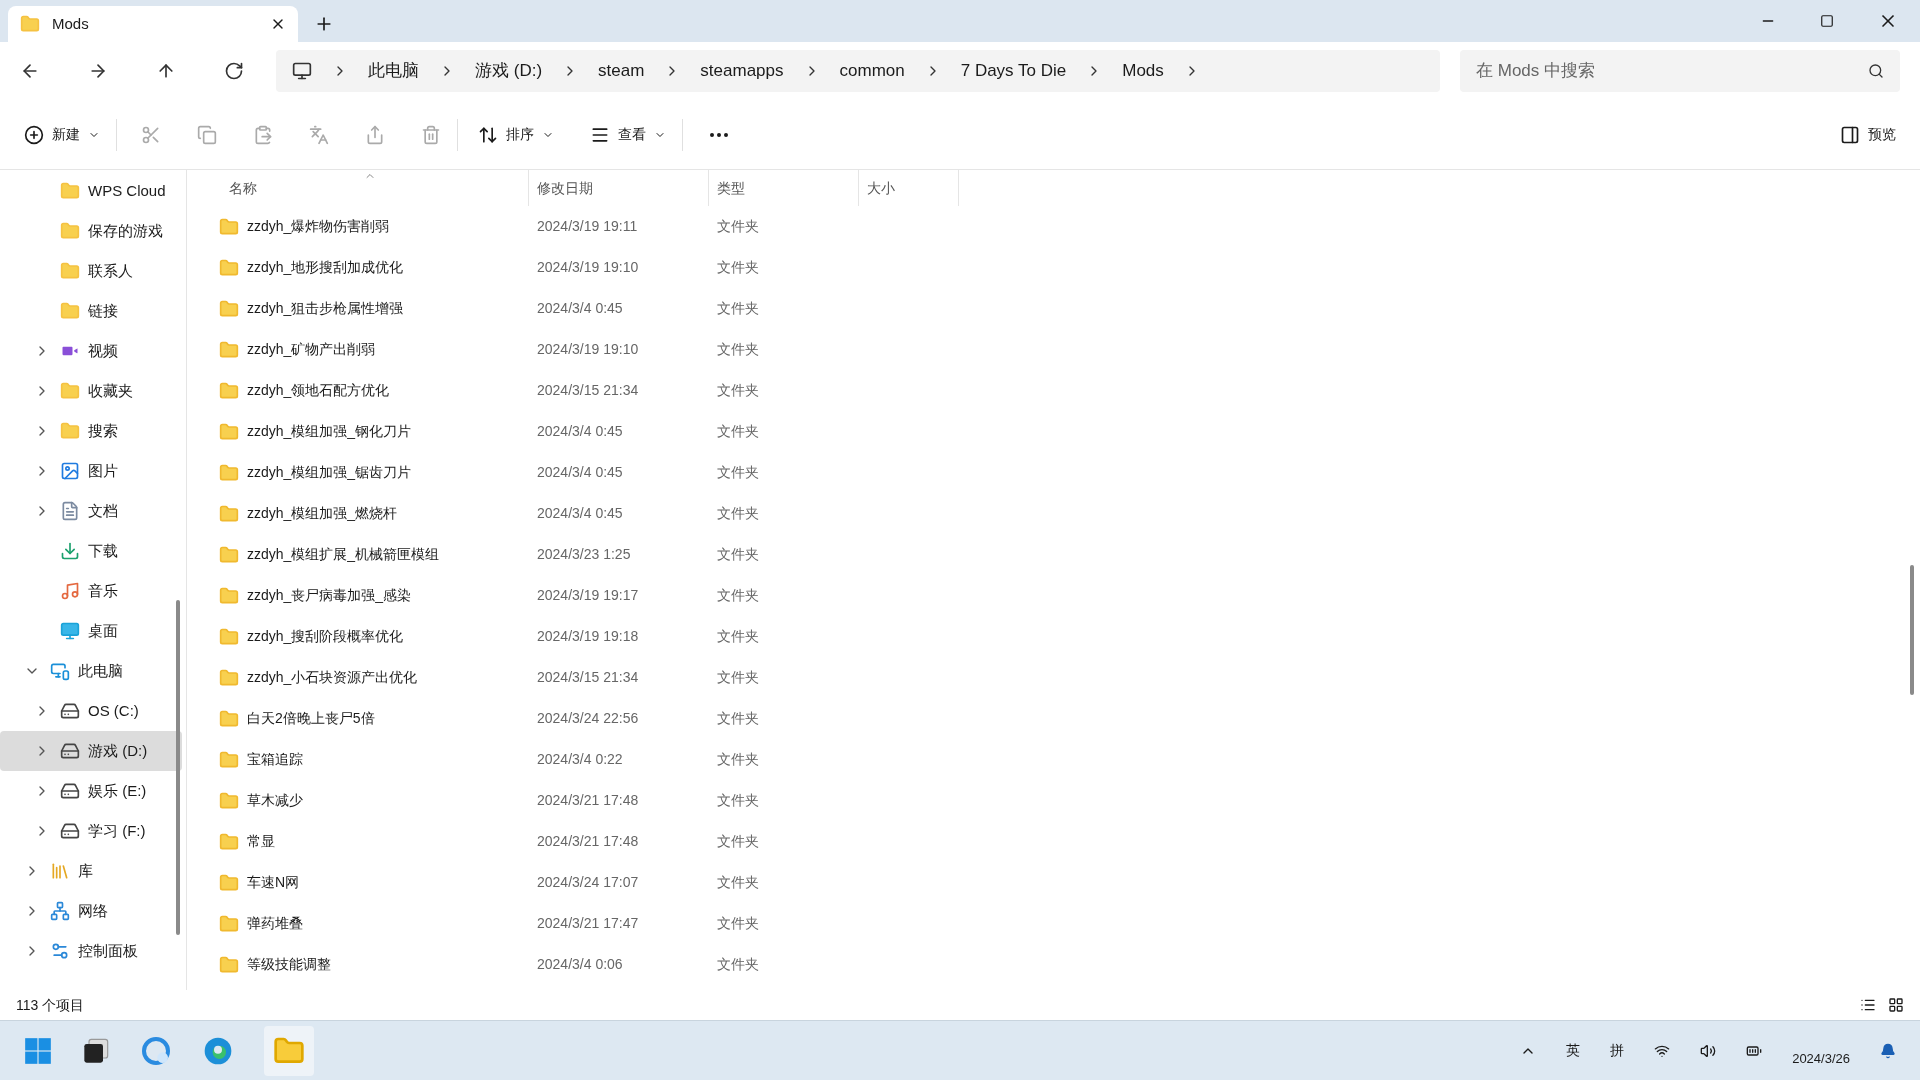 The image size is (1920, 1080). Describe the element at coordinates (62, 134) in the screenshot. I see `new-button: 新建` at that location.